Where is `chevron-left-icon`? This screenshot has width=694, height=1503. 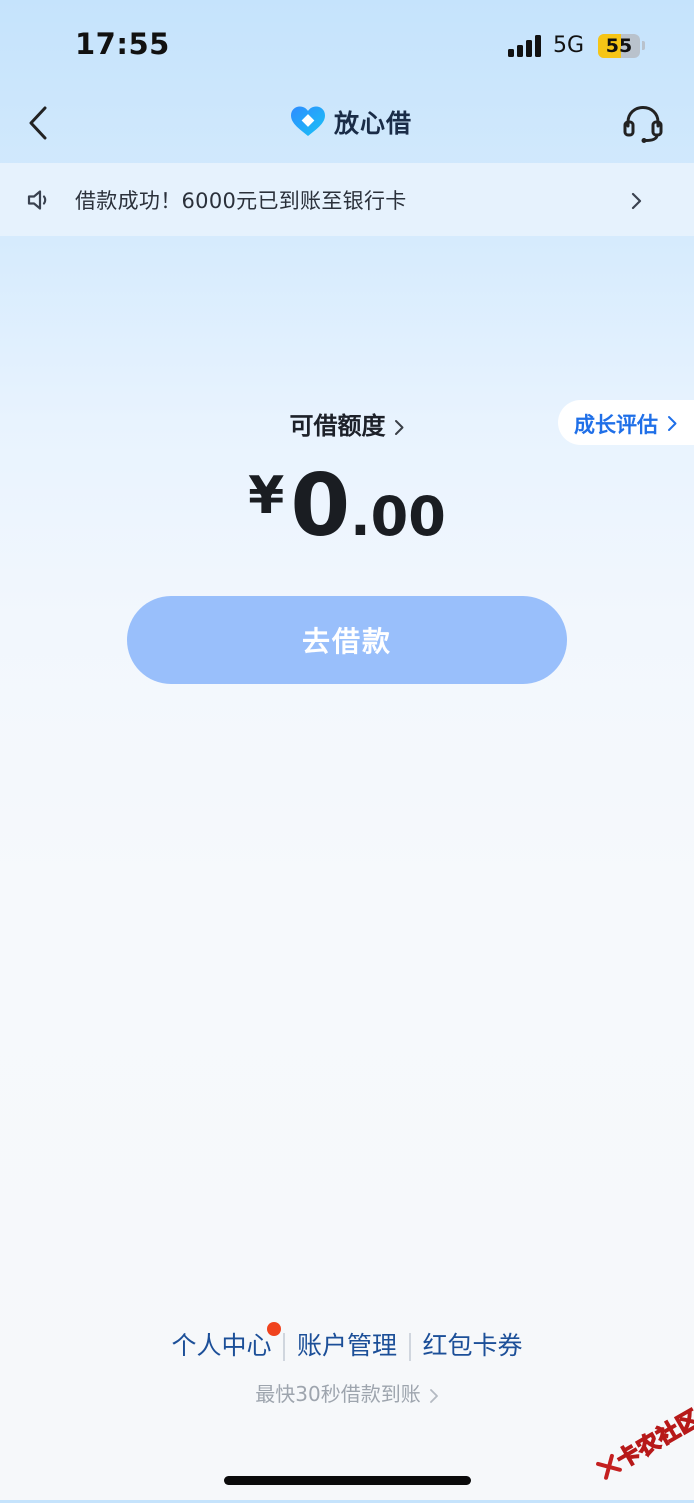
chevron-left-icon is located at coordinates (38, 123).